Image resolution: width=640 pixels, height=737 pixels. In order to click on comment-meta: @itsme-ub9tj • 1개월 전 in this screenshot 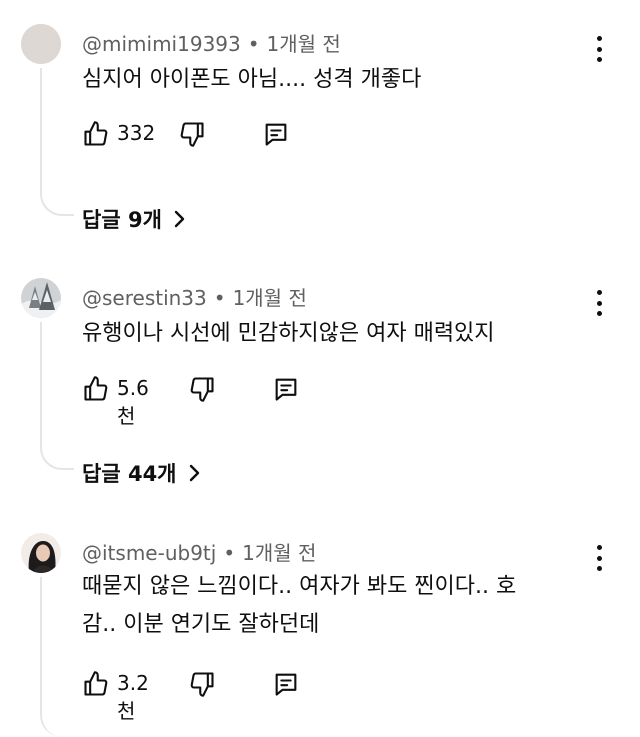, I will do `click(199, 551)`.